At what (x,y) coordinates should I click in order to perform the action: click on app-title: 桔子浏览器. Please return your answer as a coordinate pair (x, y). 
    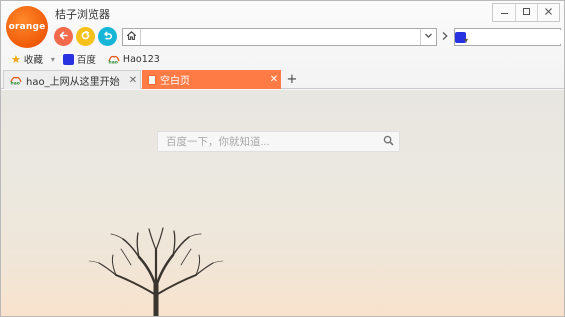
    Looking at the image, I should click on (82, 14).